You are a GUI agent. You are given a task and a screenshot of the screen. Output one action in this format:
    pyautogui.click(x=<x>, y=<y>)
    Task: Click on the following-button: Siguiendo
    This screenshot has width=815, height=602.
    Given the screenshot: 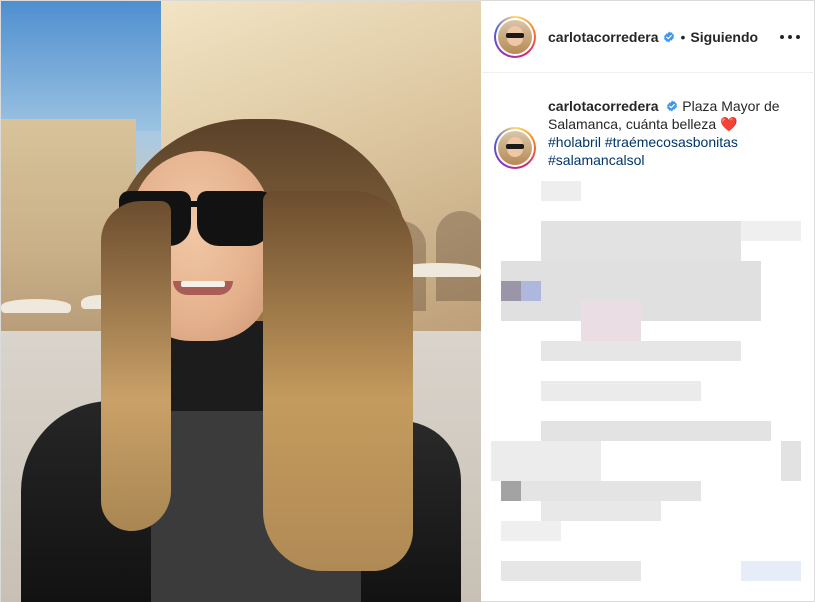 What is the action you would take?
    pyautogui.click(x=724, y=37)
    